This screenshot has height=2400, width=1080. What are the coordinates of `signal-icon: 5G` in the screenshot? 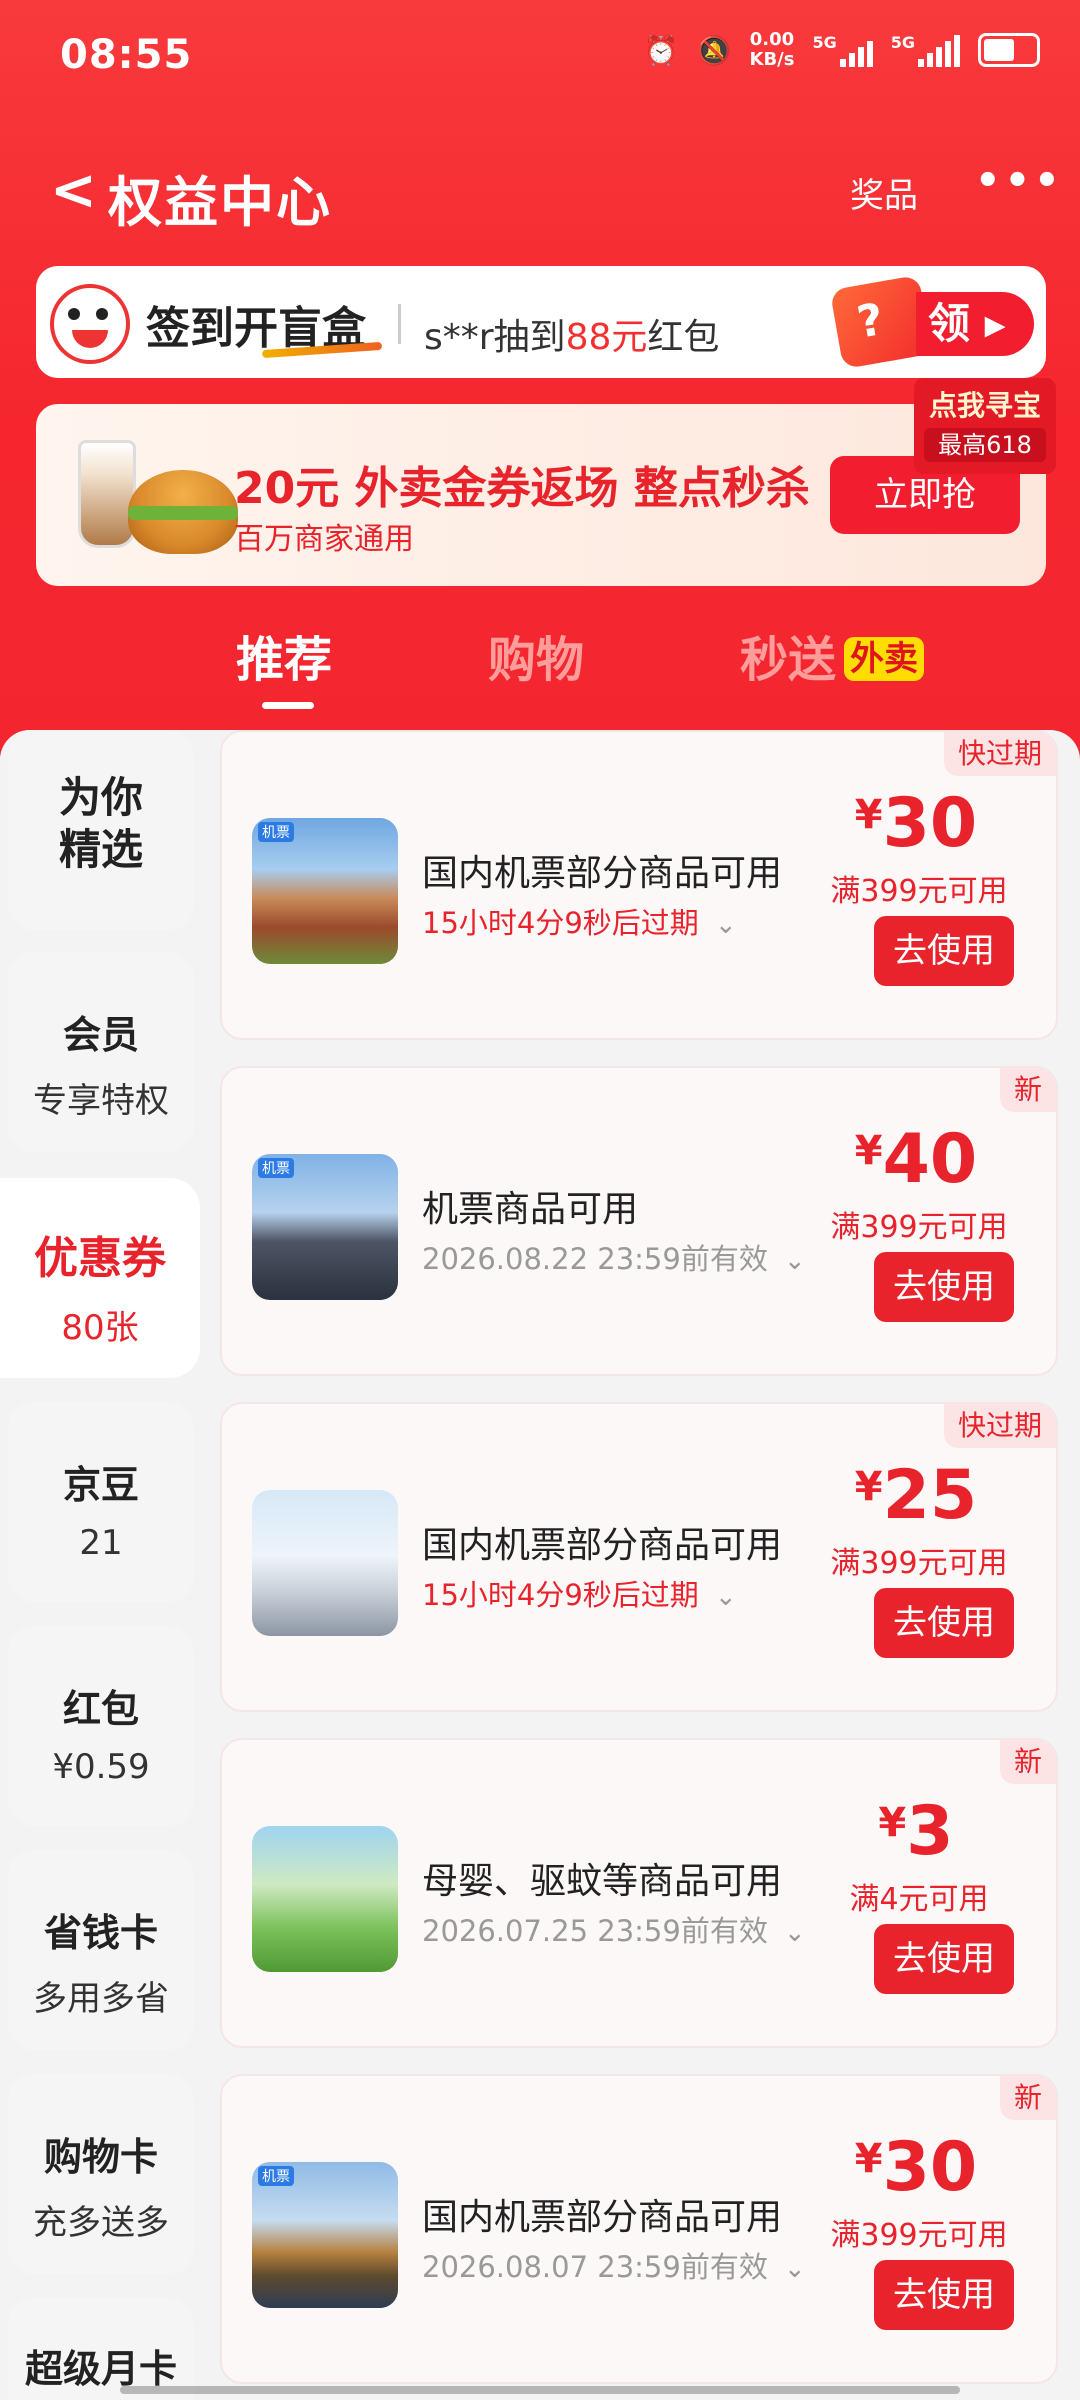 It's located at (842, 50).